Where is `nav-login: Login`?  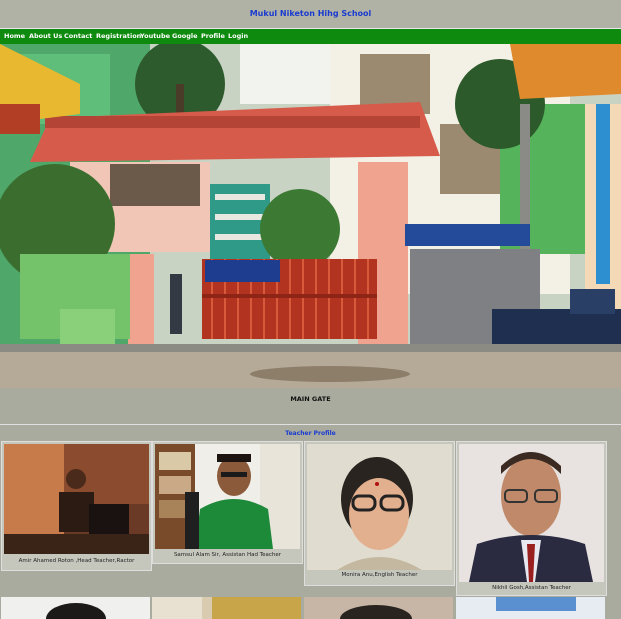 nav-login: Login is located at coordinates (238, 36).